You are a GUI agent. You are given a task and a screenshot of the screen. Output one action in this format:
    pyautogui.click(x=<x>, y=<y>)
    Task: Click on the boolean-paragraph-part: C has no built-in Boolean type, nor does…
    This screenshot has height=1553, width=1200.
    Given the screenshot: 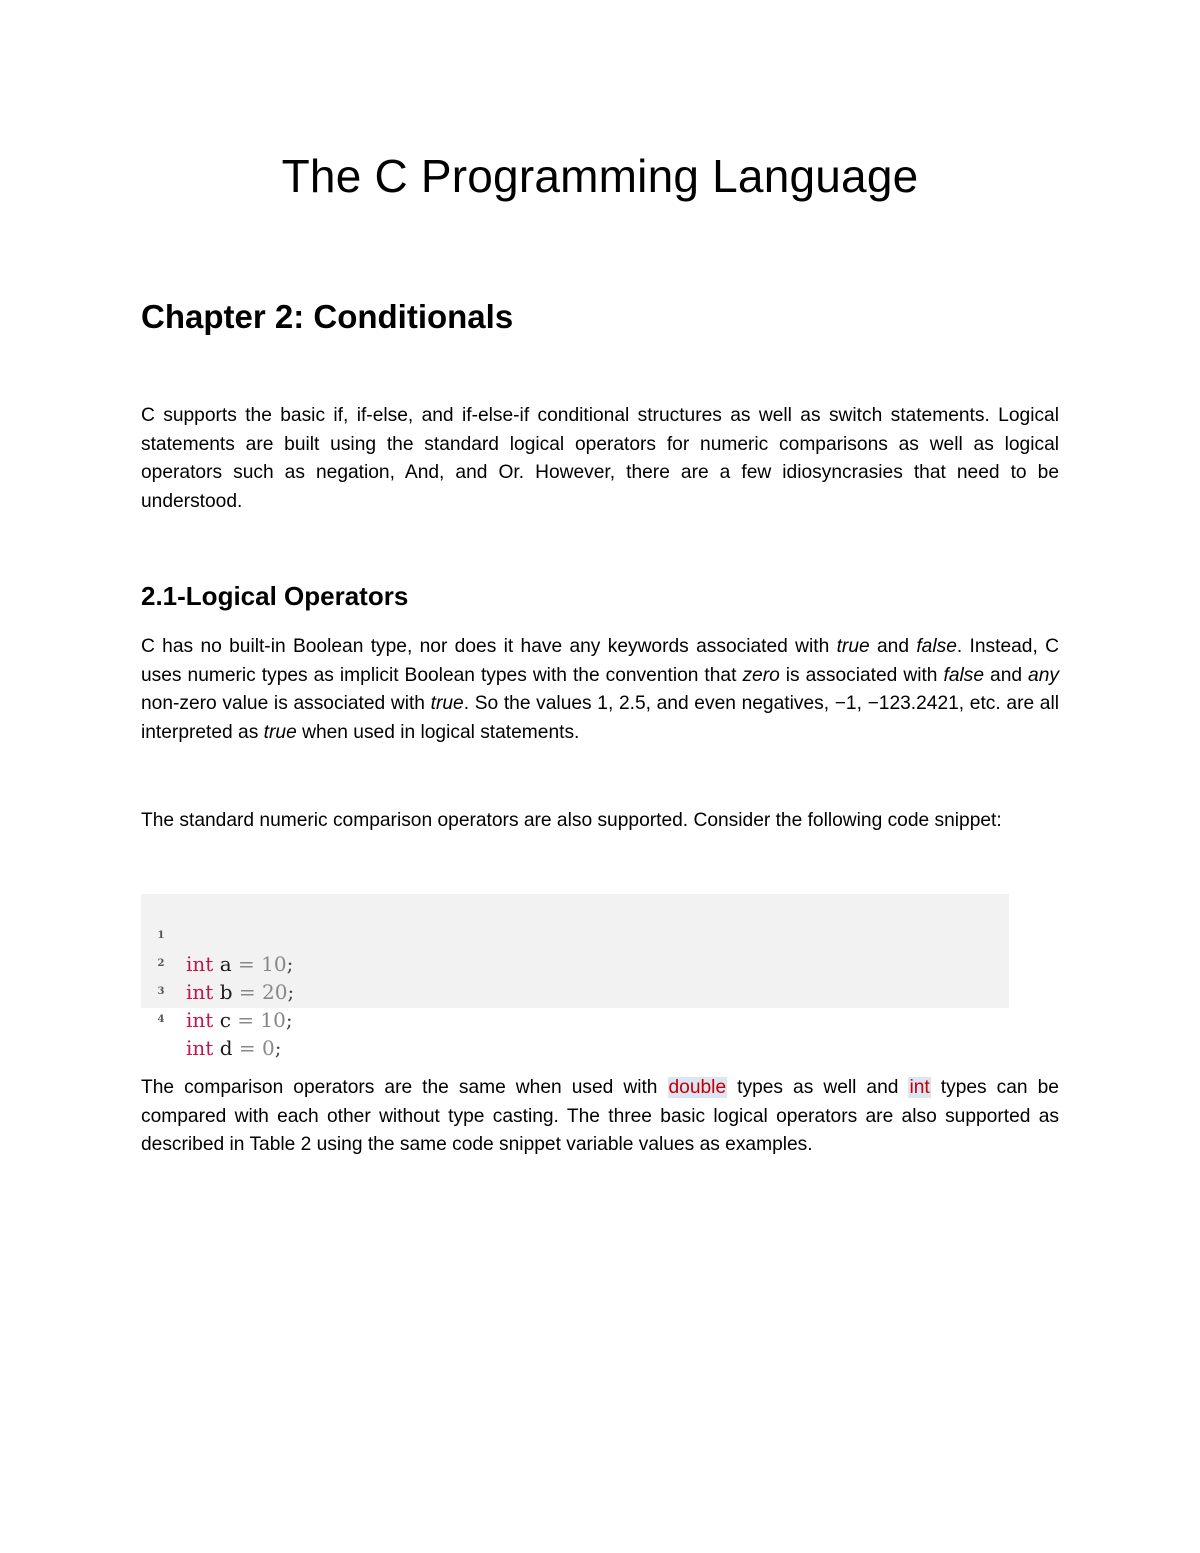 What is the action you would take?
    pyautogui.click(x=489, y=646)
    